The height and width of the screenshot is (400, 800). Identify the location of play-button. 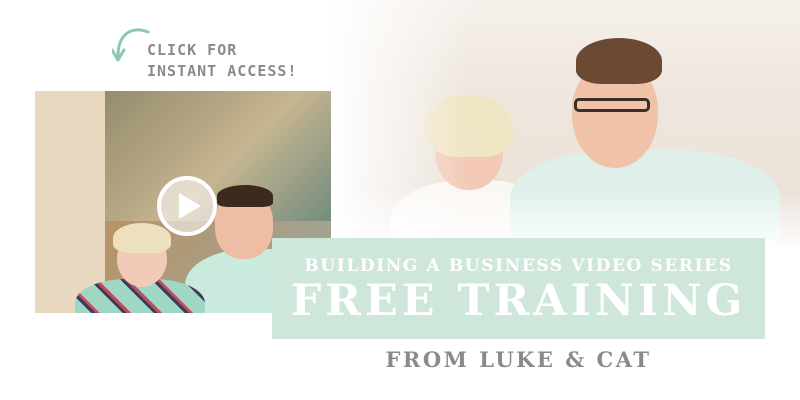
(187, 206).